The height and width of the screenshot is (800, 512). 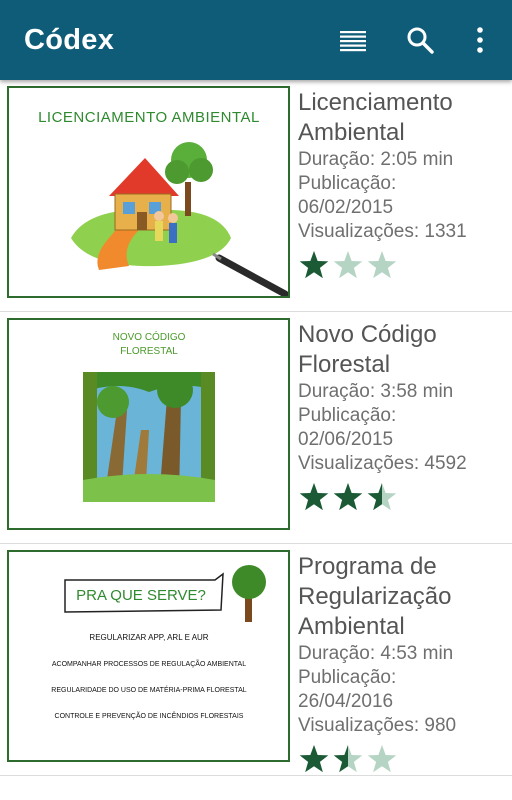 I want to click on list-icon, so click(x=353, y=41).